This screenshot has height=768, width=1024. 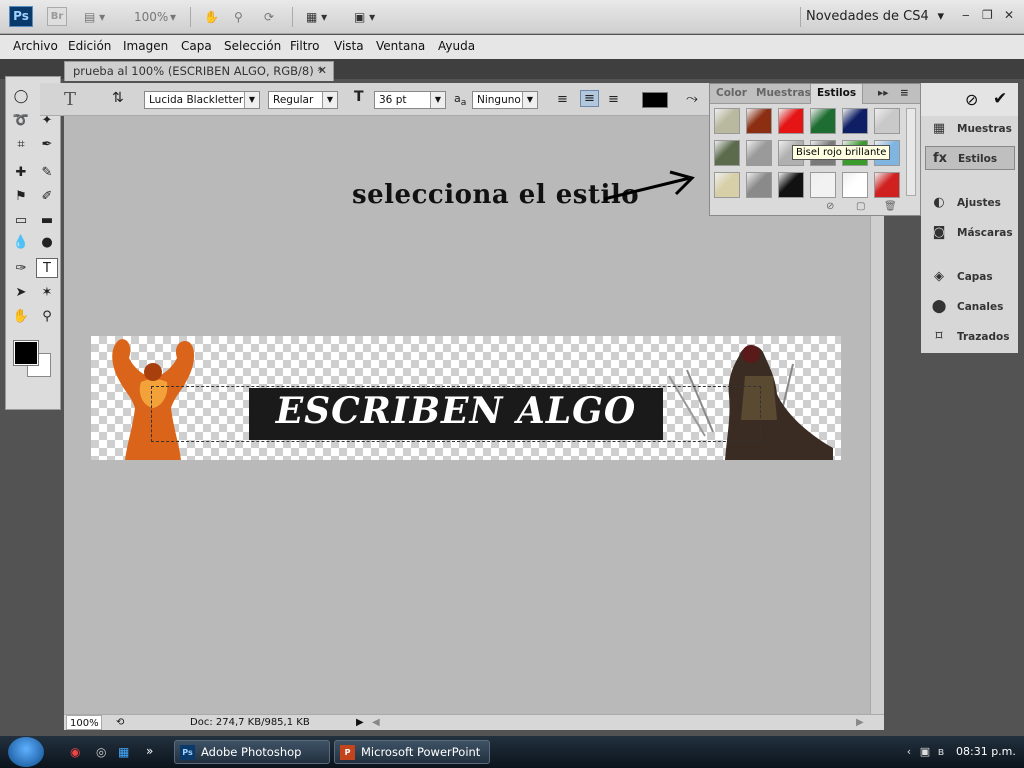 What do you see at coordinates (75, 752) in the screenshot?
I see `browser-icon: ◉` at bounding box center [75, 752].